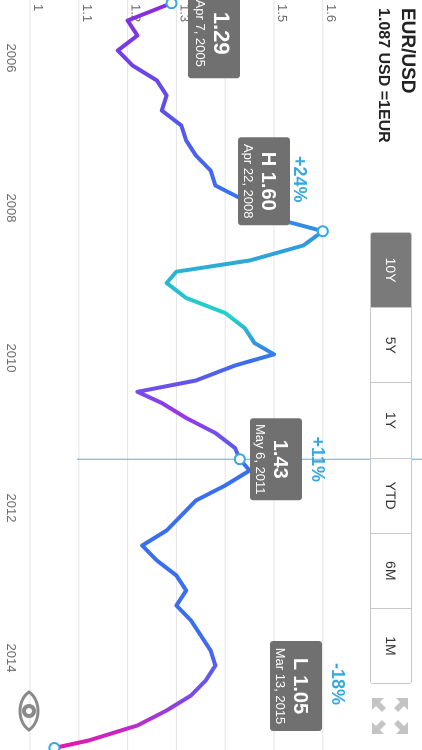 The image size is (422, 750). What do you see at coordinates (318, 459) in the screenshot?
I see `cursor-label-change: +11%` at bounding box center [318, 459].